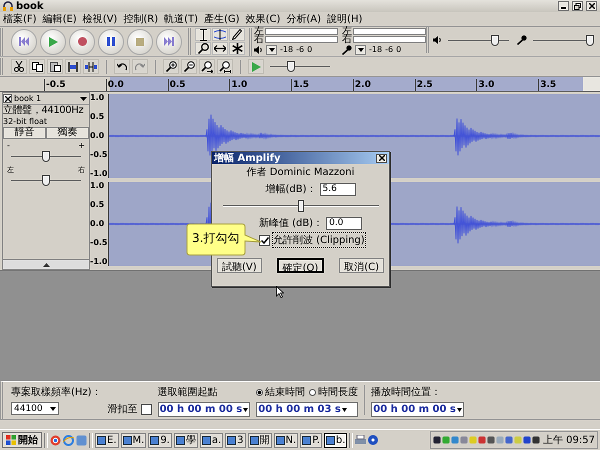 The height and width of the screenshot is (450, 600). What do you see at coordinates (111, 41) in the screenshot?
I see `pause-button` at bounding box center [111, 41].